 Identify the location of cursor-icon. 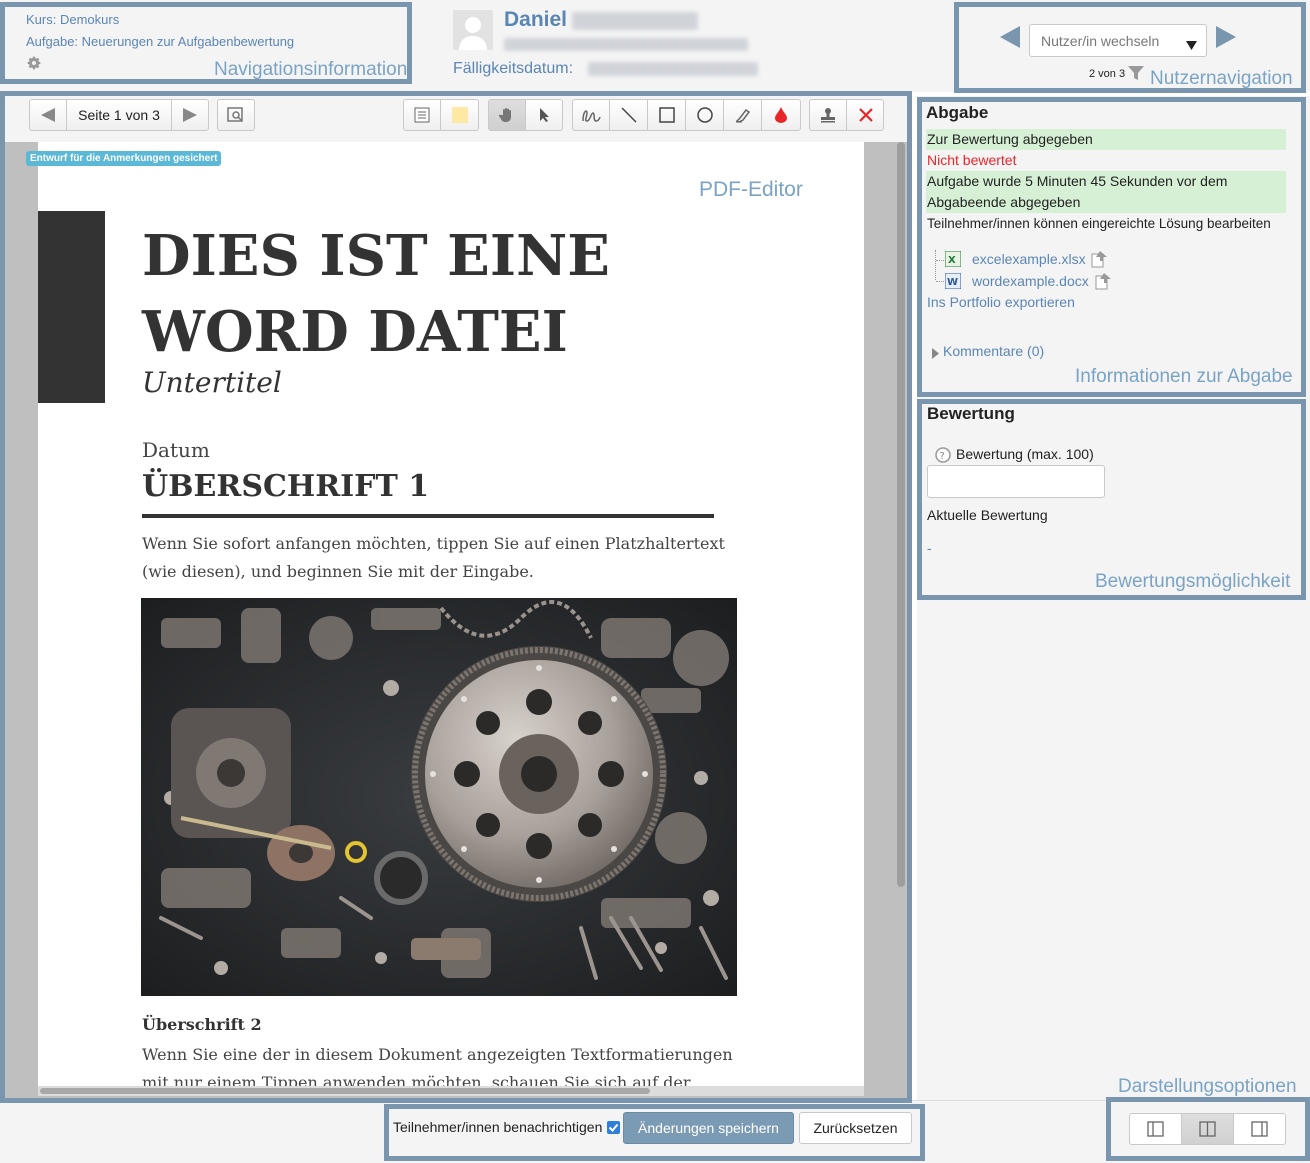
(544, 115).